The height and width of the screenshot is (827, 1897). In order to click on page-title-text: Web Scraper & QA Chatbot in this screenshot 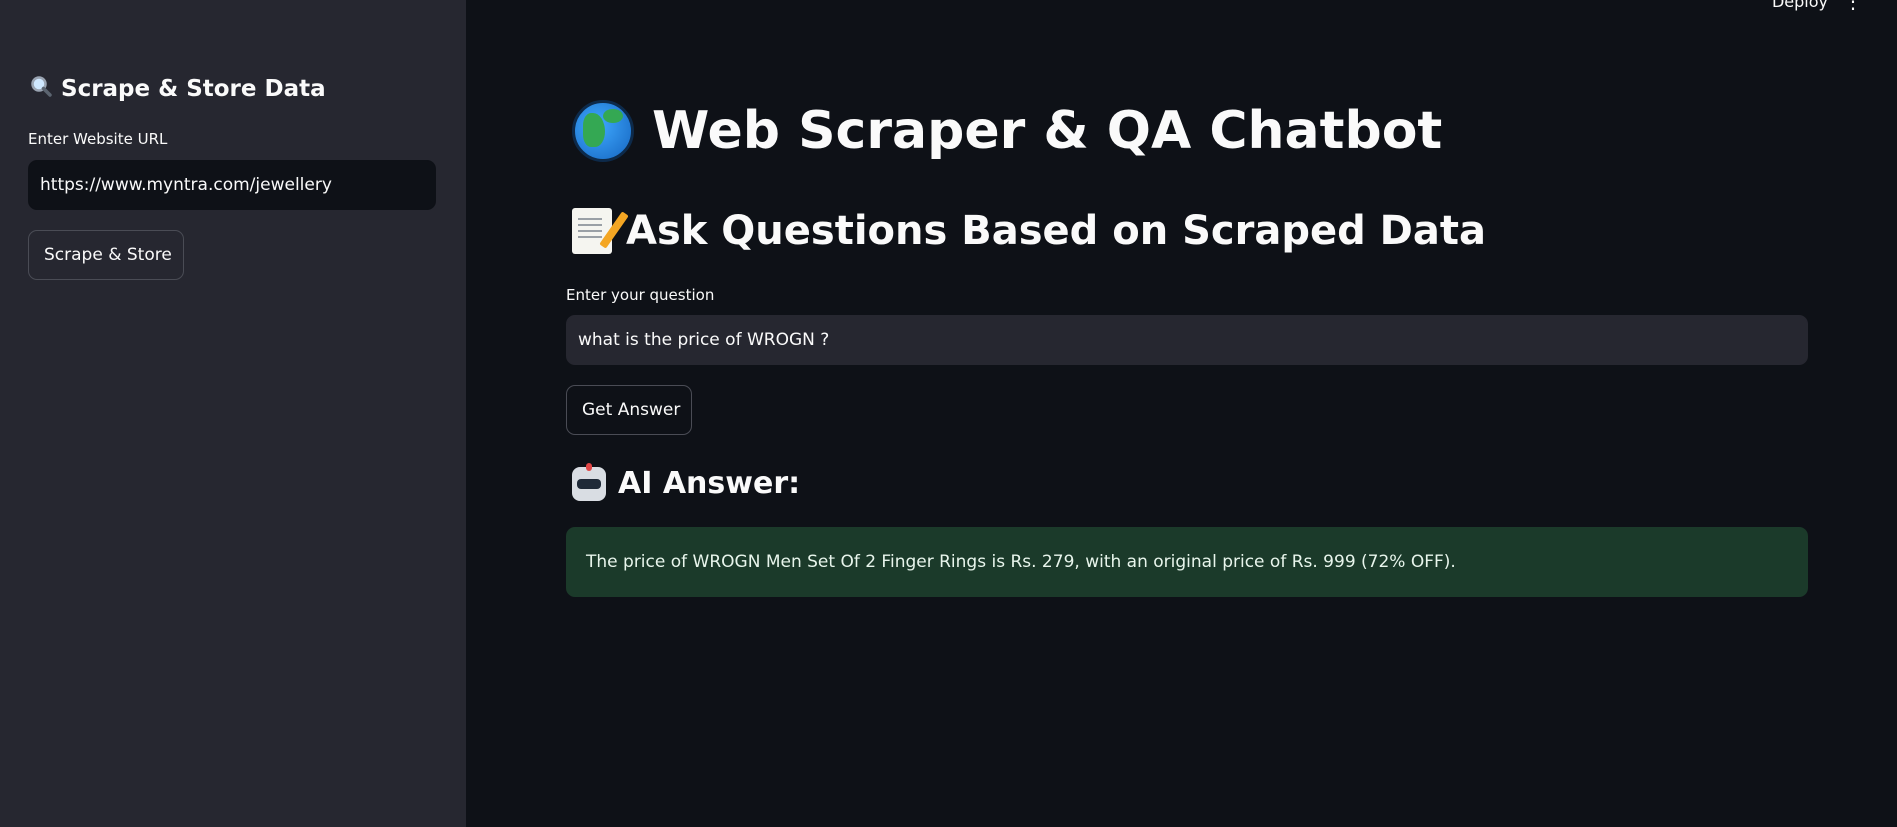, I will do `click(1047, 131)`.